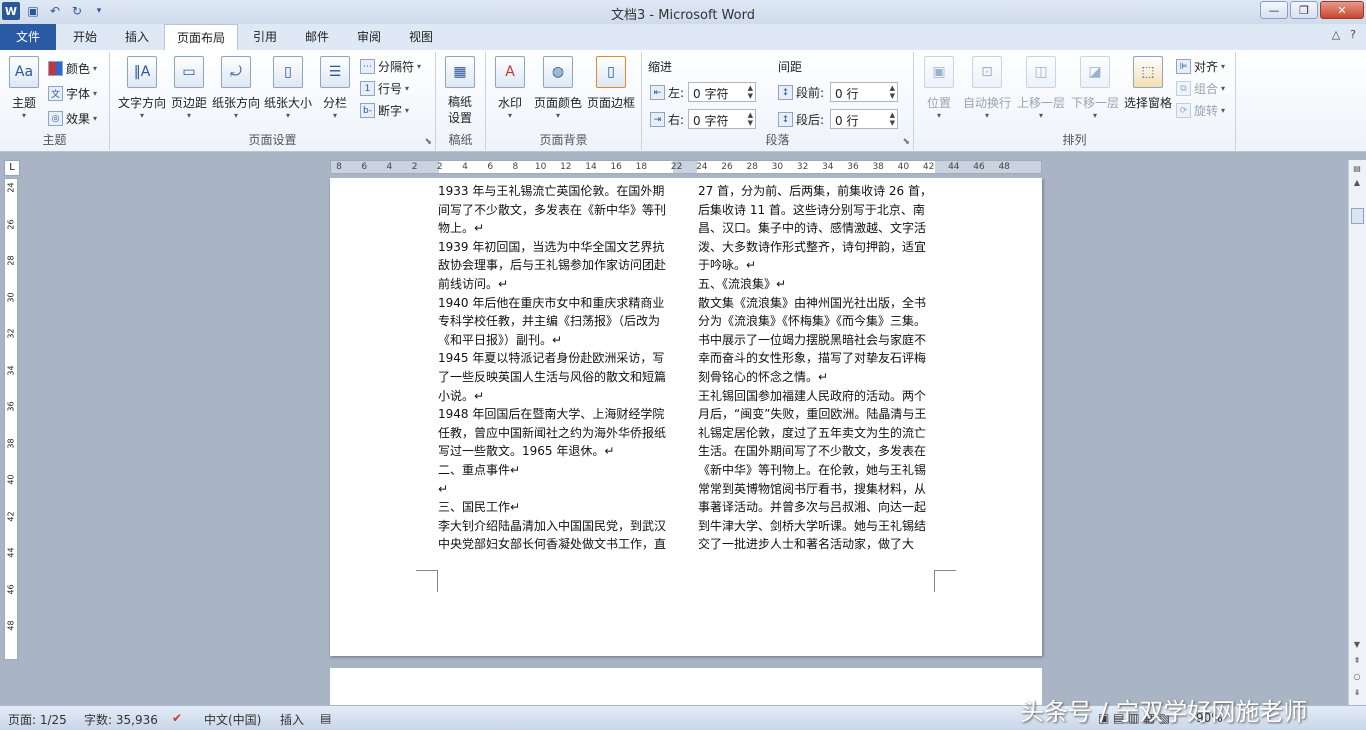 The width and height of the screenshot is (1366, 730). Describe the element at coordinates (55, 68) in the screenshot. I see `color-palette-icon` at that location.